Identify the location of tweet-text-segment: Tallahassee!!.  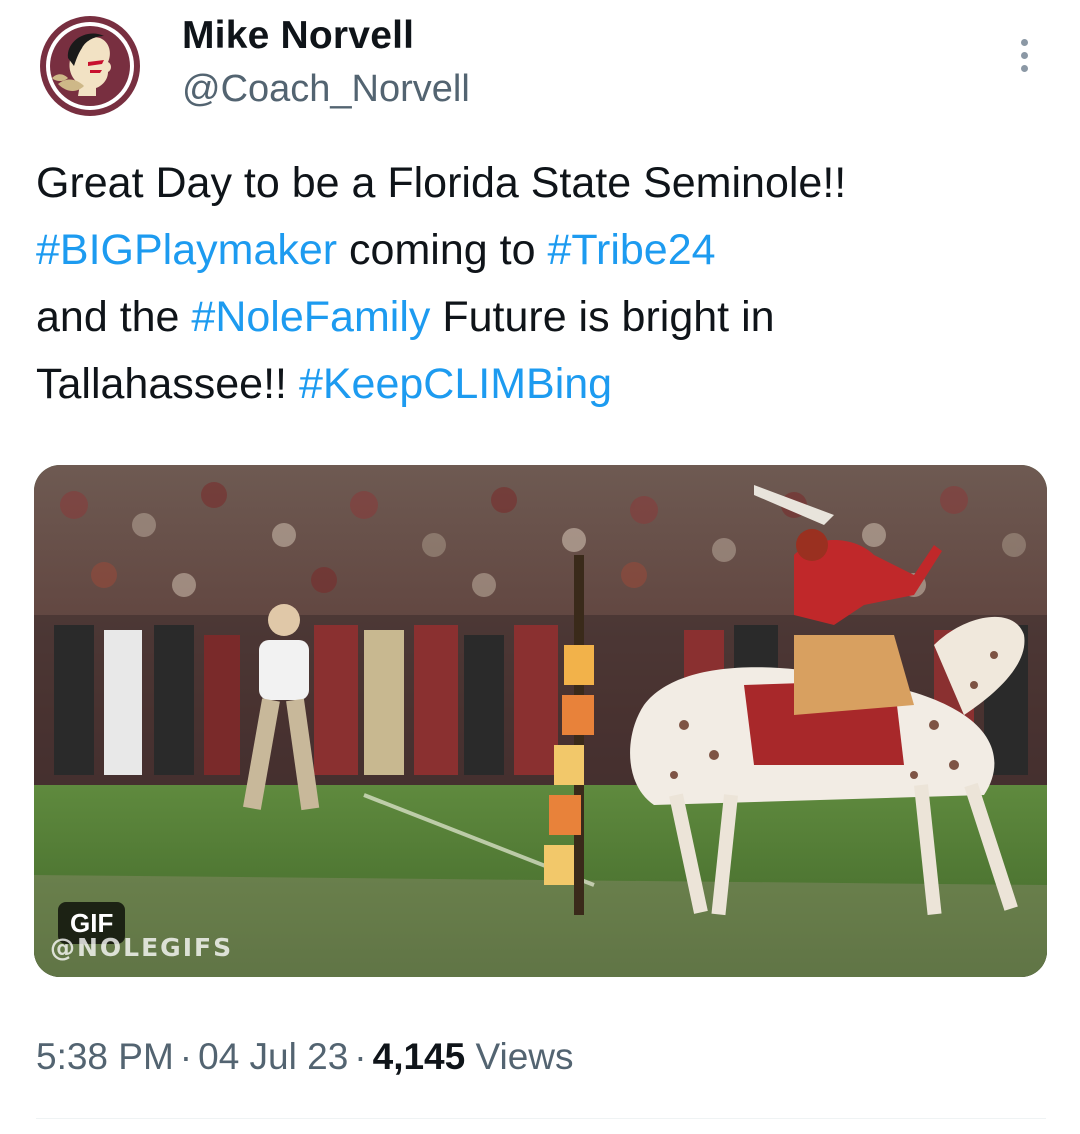
(167, 384).